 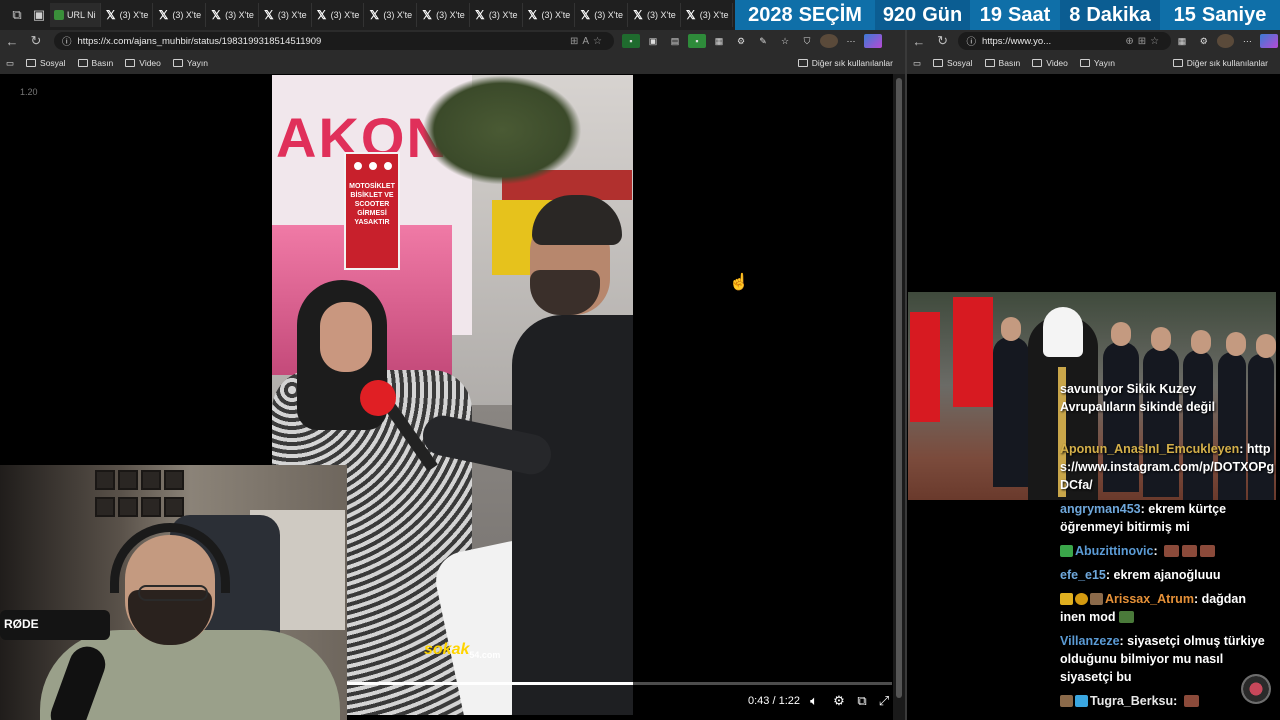 I want to click on sub-badge-icon, so click(x=1066, y=701).